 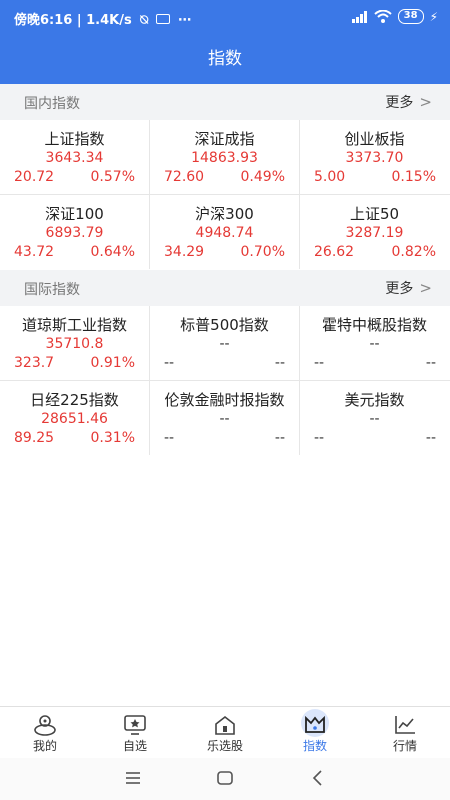 I want to click on market-chart-icon, so click(x=405, y=725).